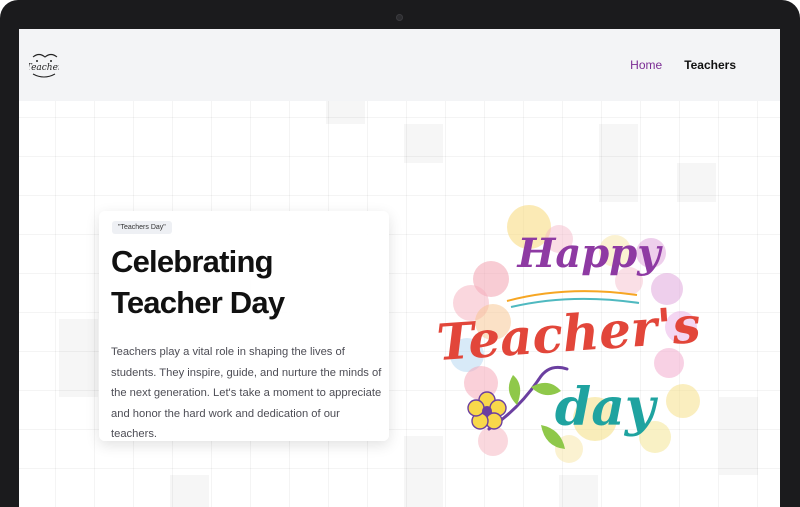 This screenshot has height=507, width=800. I want to click on illustration-happy-text: Happy, so click(590, 253).